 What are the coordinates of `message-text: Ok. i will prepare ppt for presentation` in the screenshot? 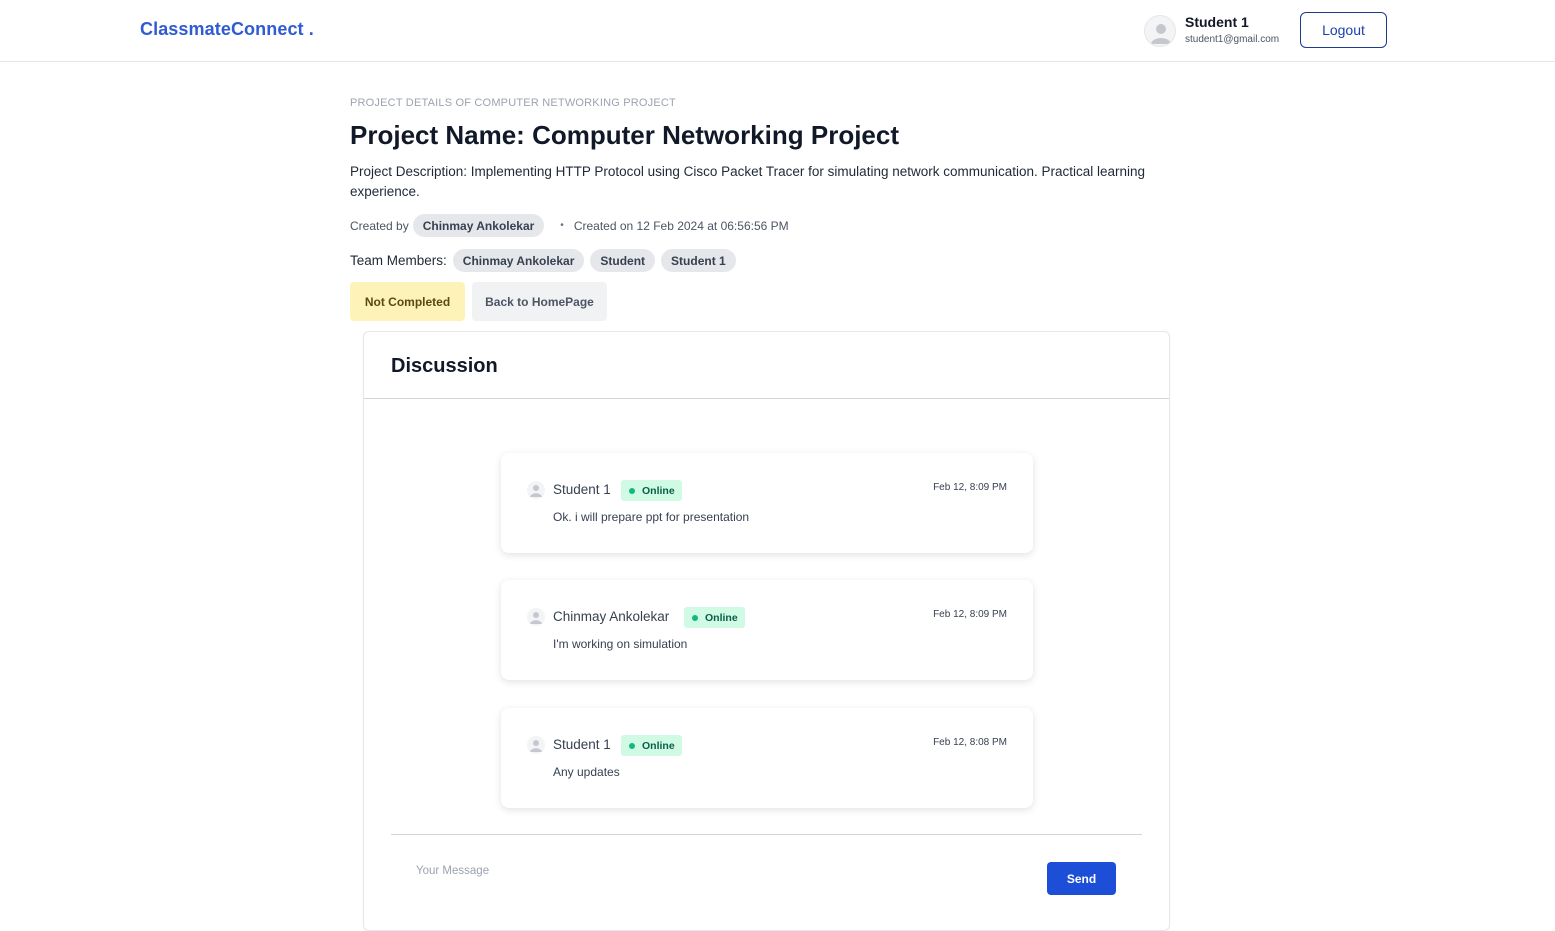 It's located at (651, 517).